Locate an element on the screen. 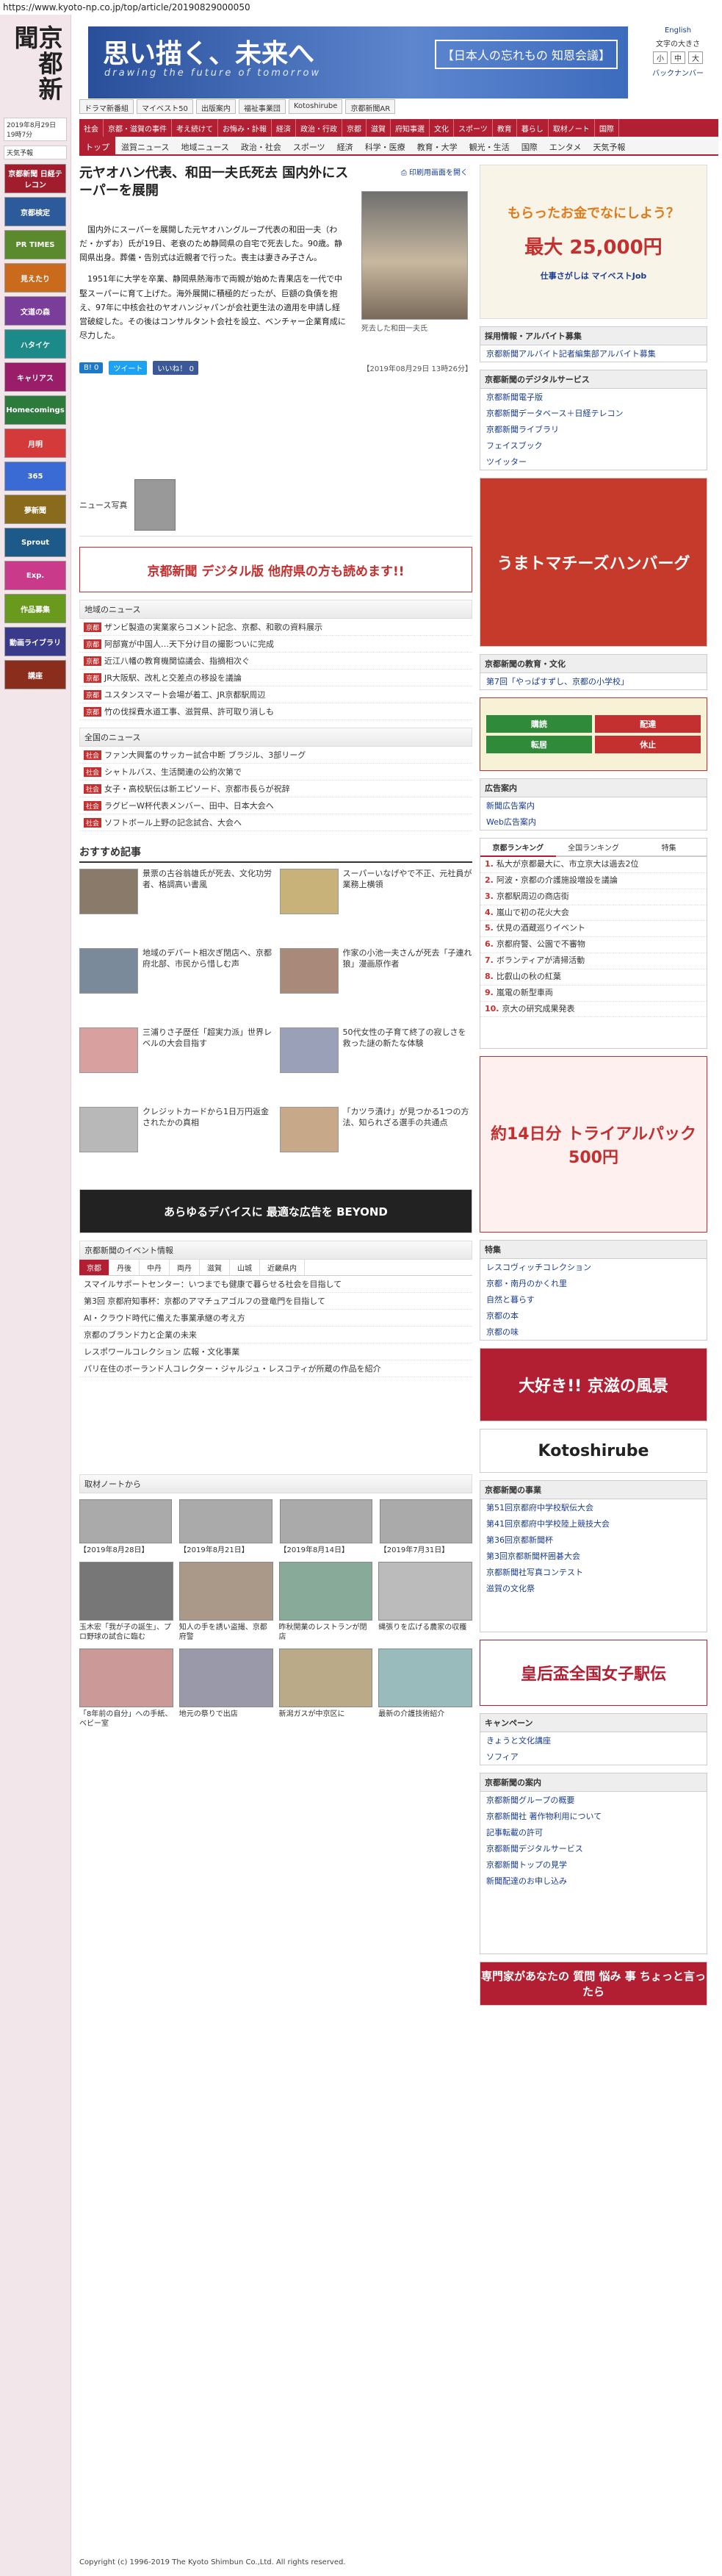 The height and width of the screenshot is (2576, 722). national-news-item: 社会 ラグビーW杯代表メンバー、田中、日本大会へ is located at coordinates (275, 805).